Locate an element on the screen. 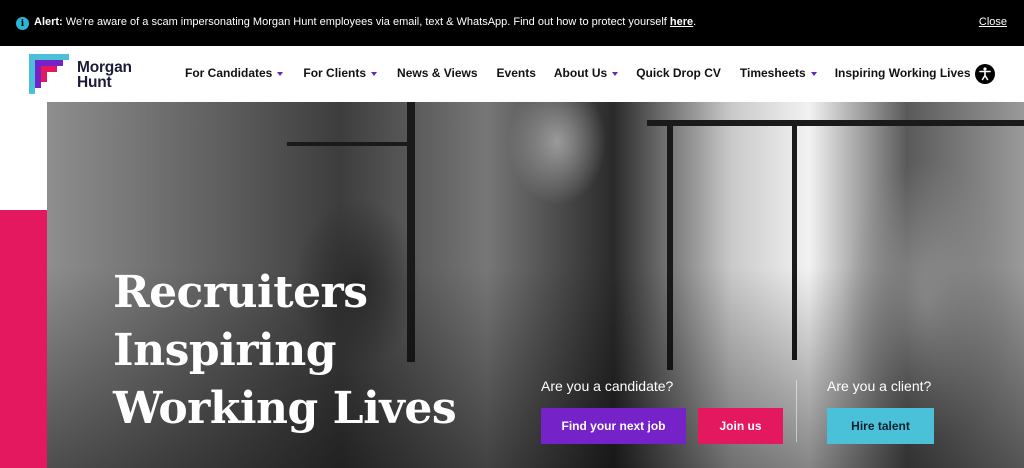 This screenshot has height=468, width=1024. nav-for-candidates: For Candidates is located at coordinates (234, 73).